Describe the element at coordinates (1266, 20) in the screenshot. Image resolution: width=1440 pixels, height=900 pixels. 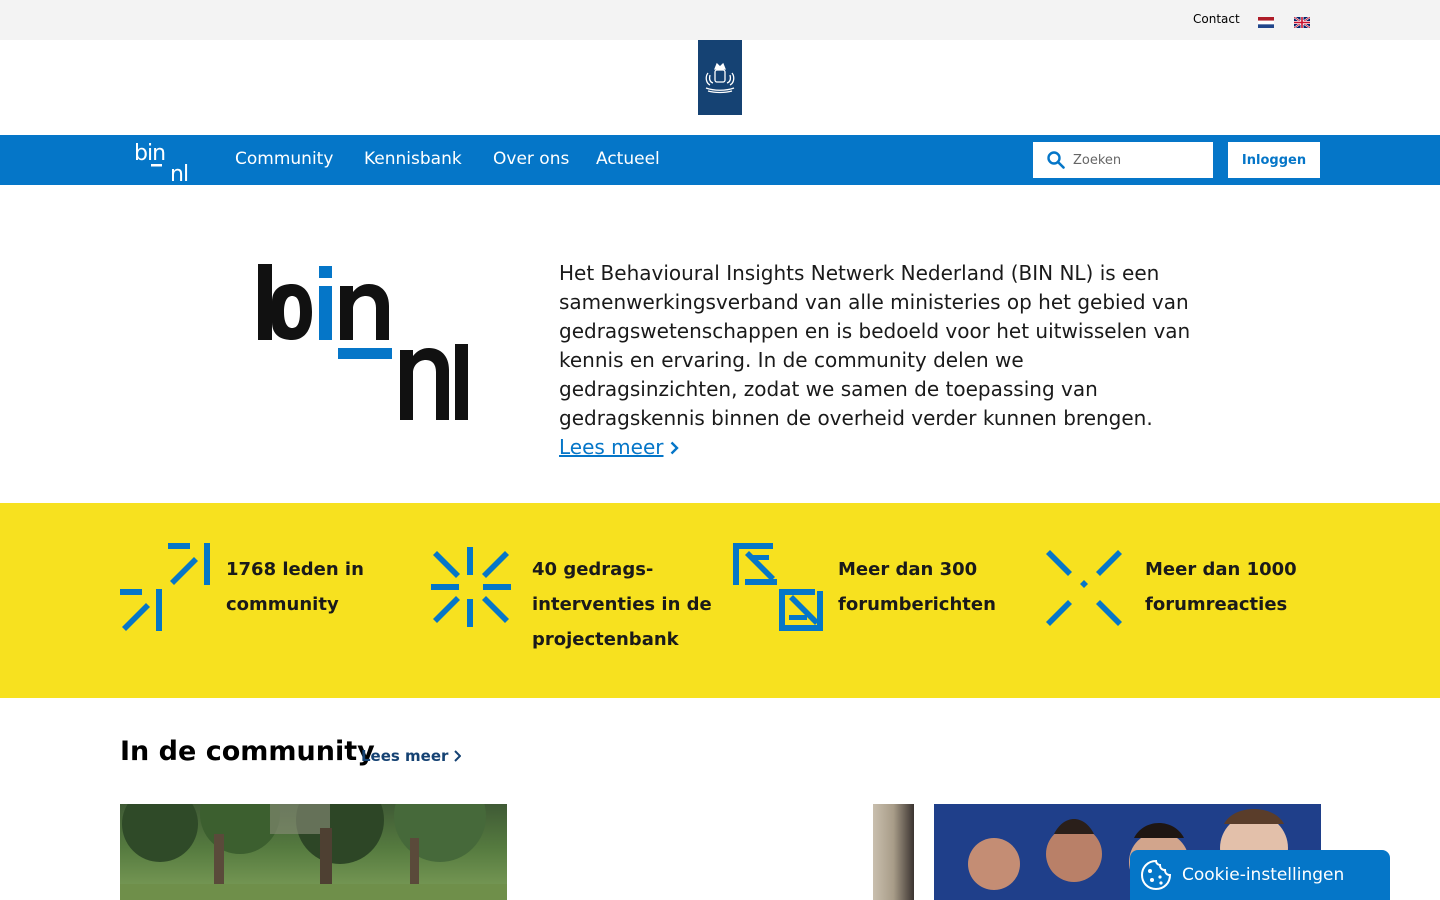
I see `flag-nl-icon` at that location.